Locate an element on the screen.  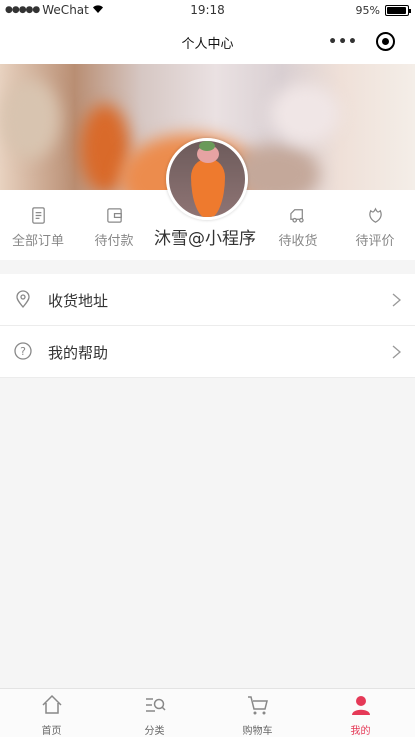
category-search-icon is located at coordinates (155, 705).